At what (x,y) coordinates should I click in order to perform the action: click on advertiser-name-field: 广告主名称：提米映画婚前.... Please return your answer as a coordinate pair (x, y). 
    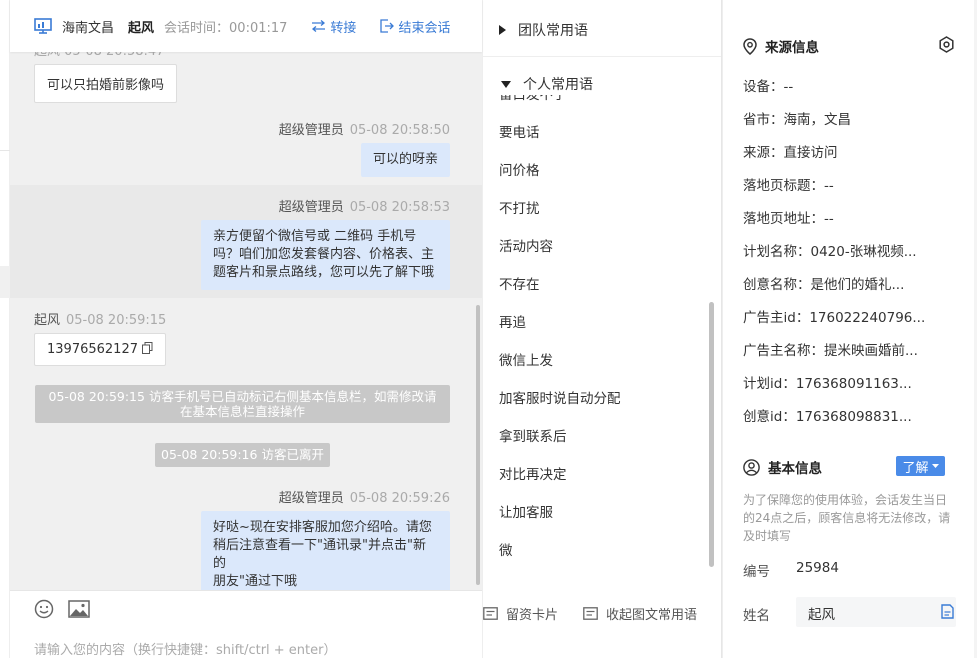
    Looking at the image, I should click on (830, 351).